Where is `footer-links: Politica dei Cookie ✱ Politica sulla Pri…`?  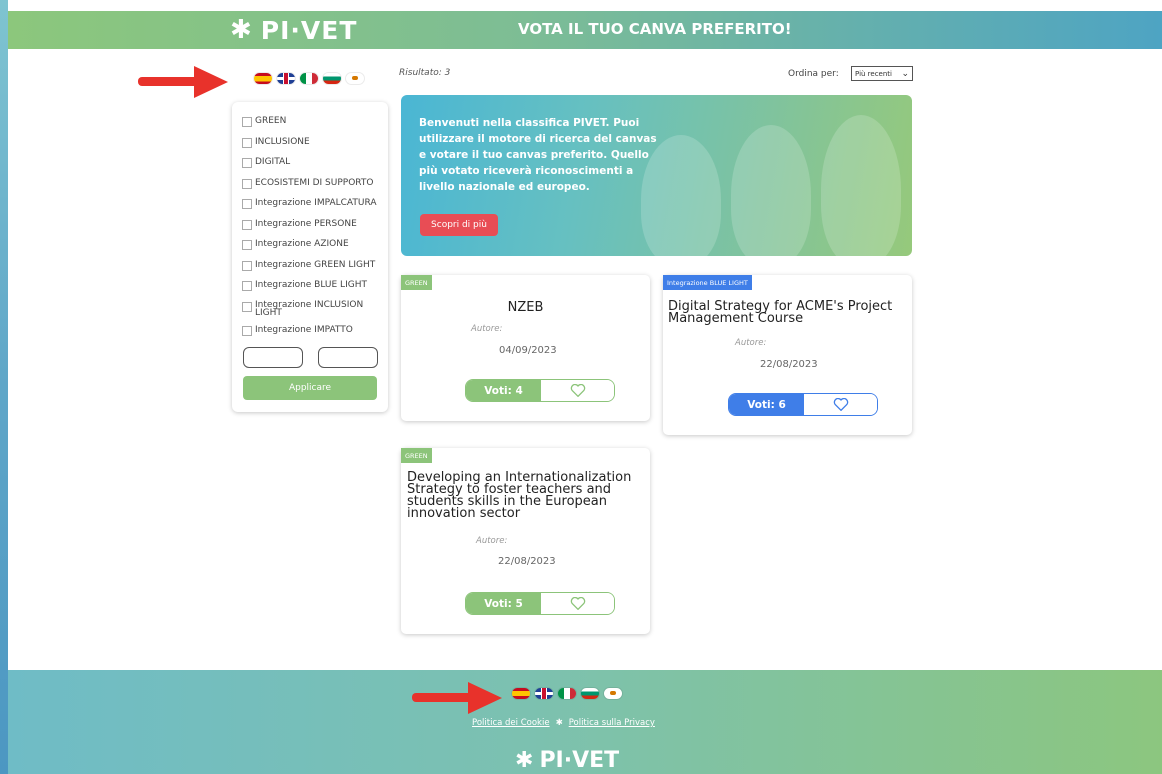 footer-links: Politica dei Cookie ✱ Politica sulla Pri… is located at coordinates (563, 723).